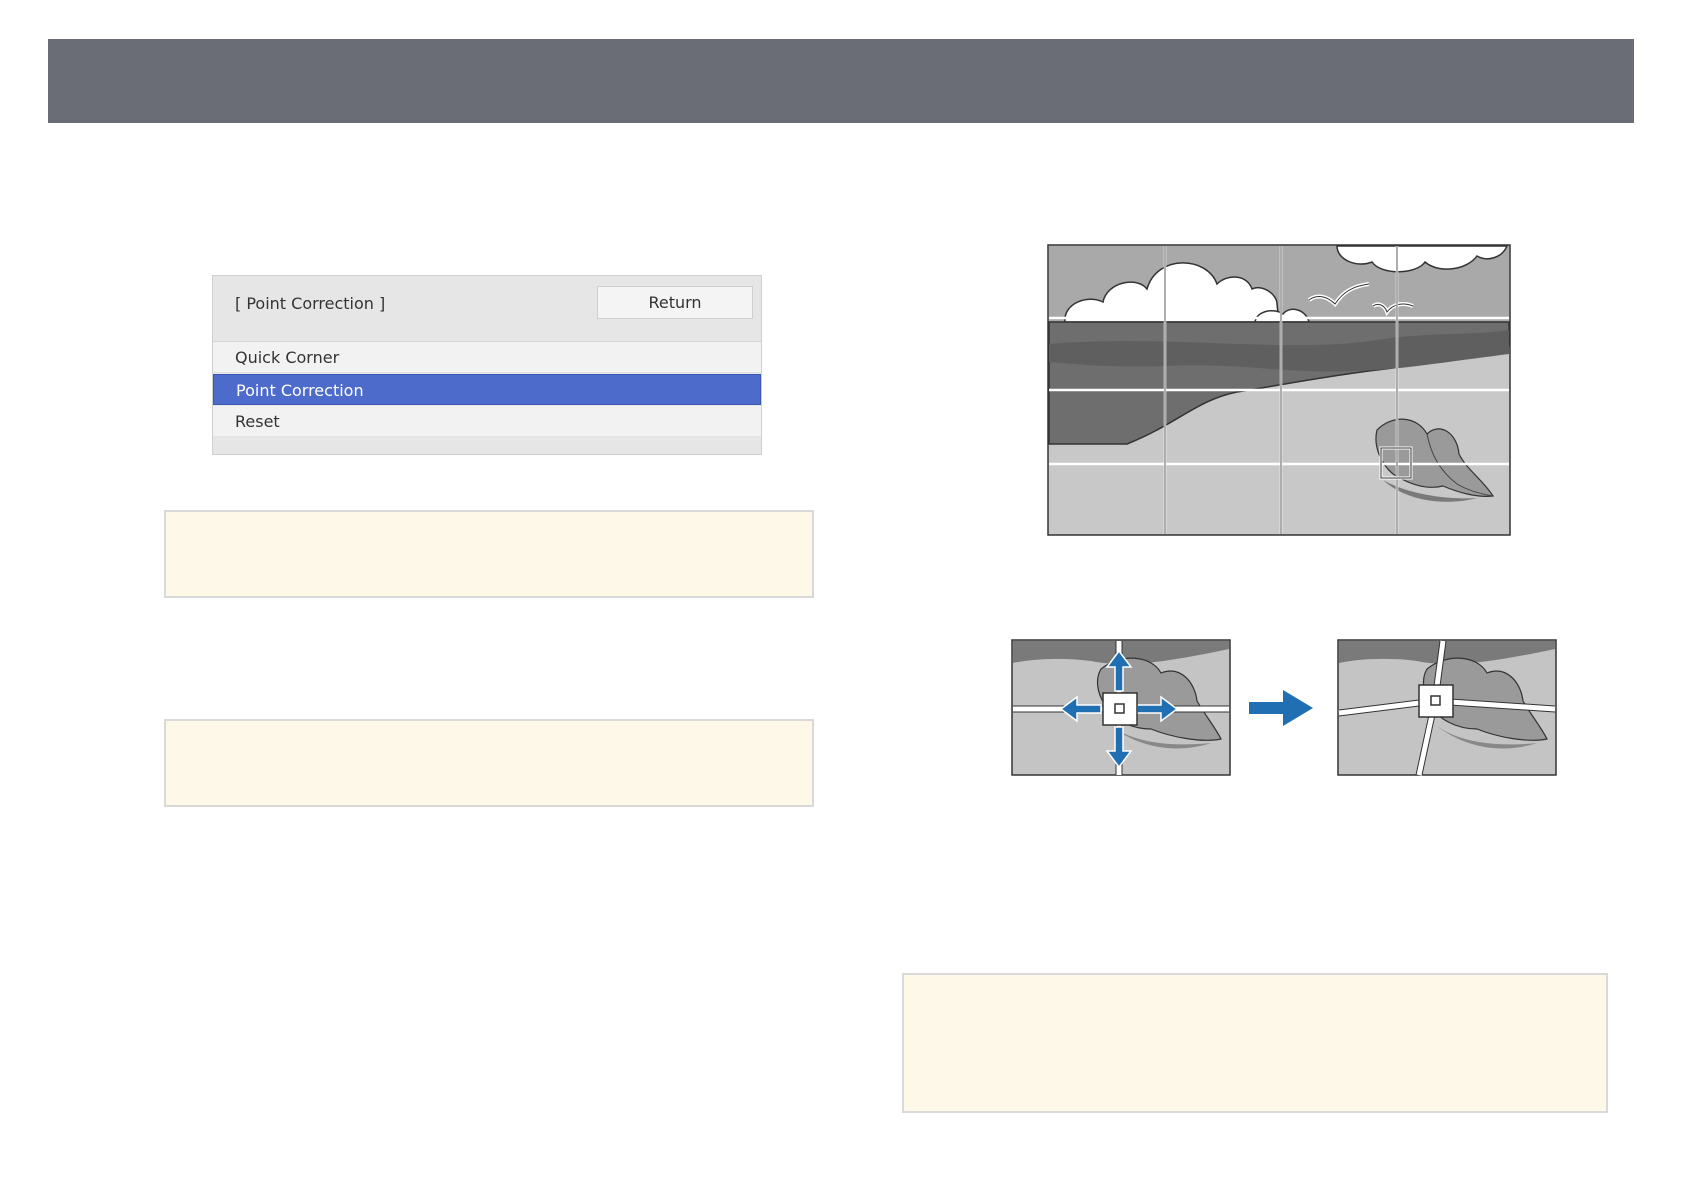  I want to click on return-button: Return, so click(675, 302).